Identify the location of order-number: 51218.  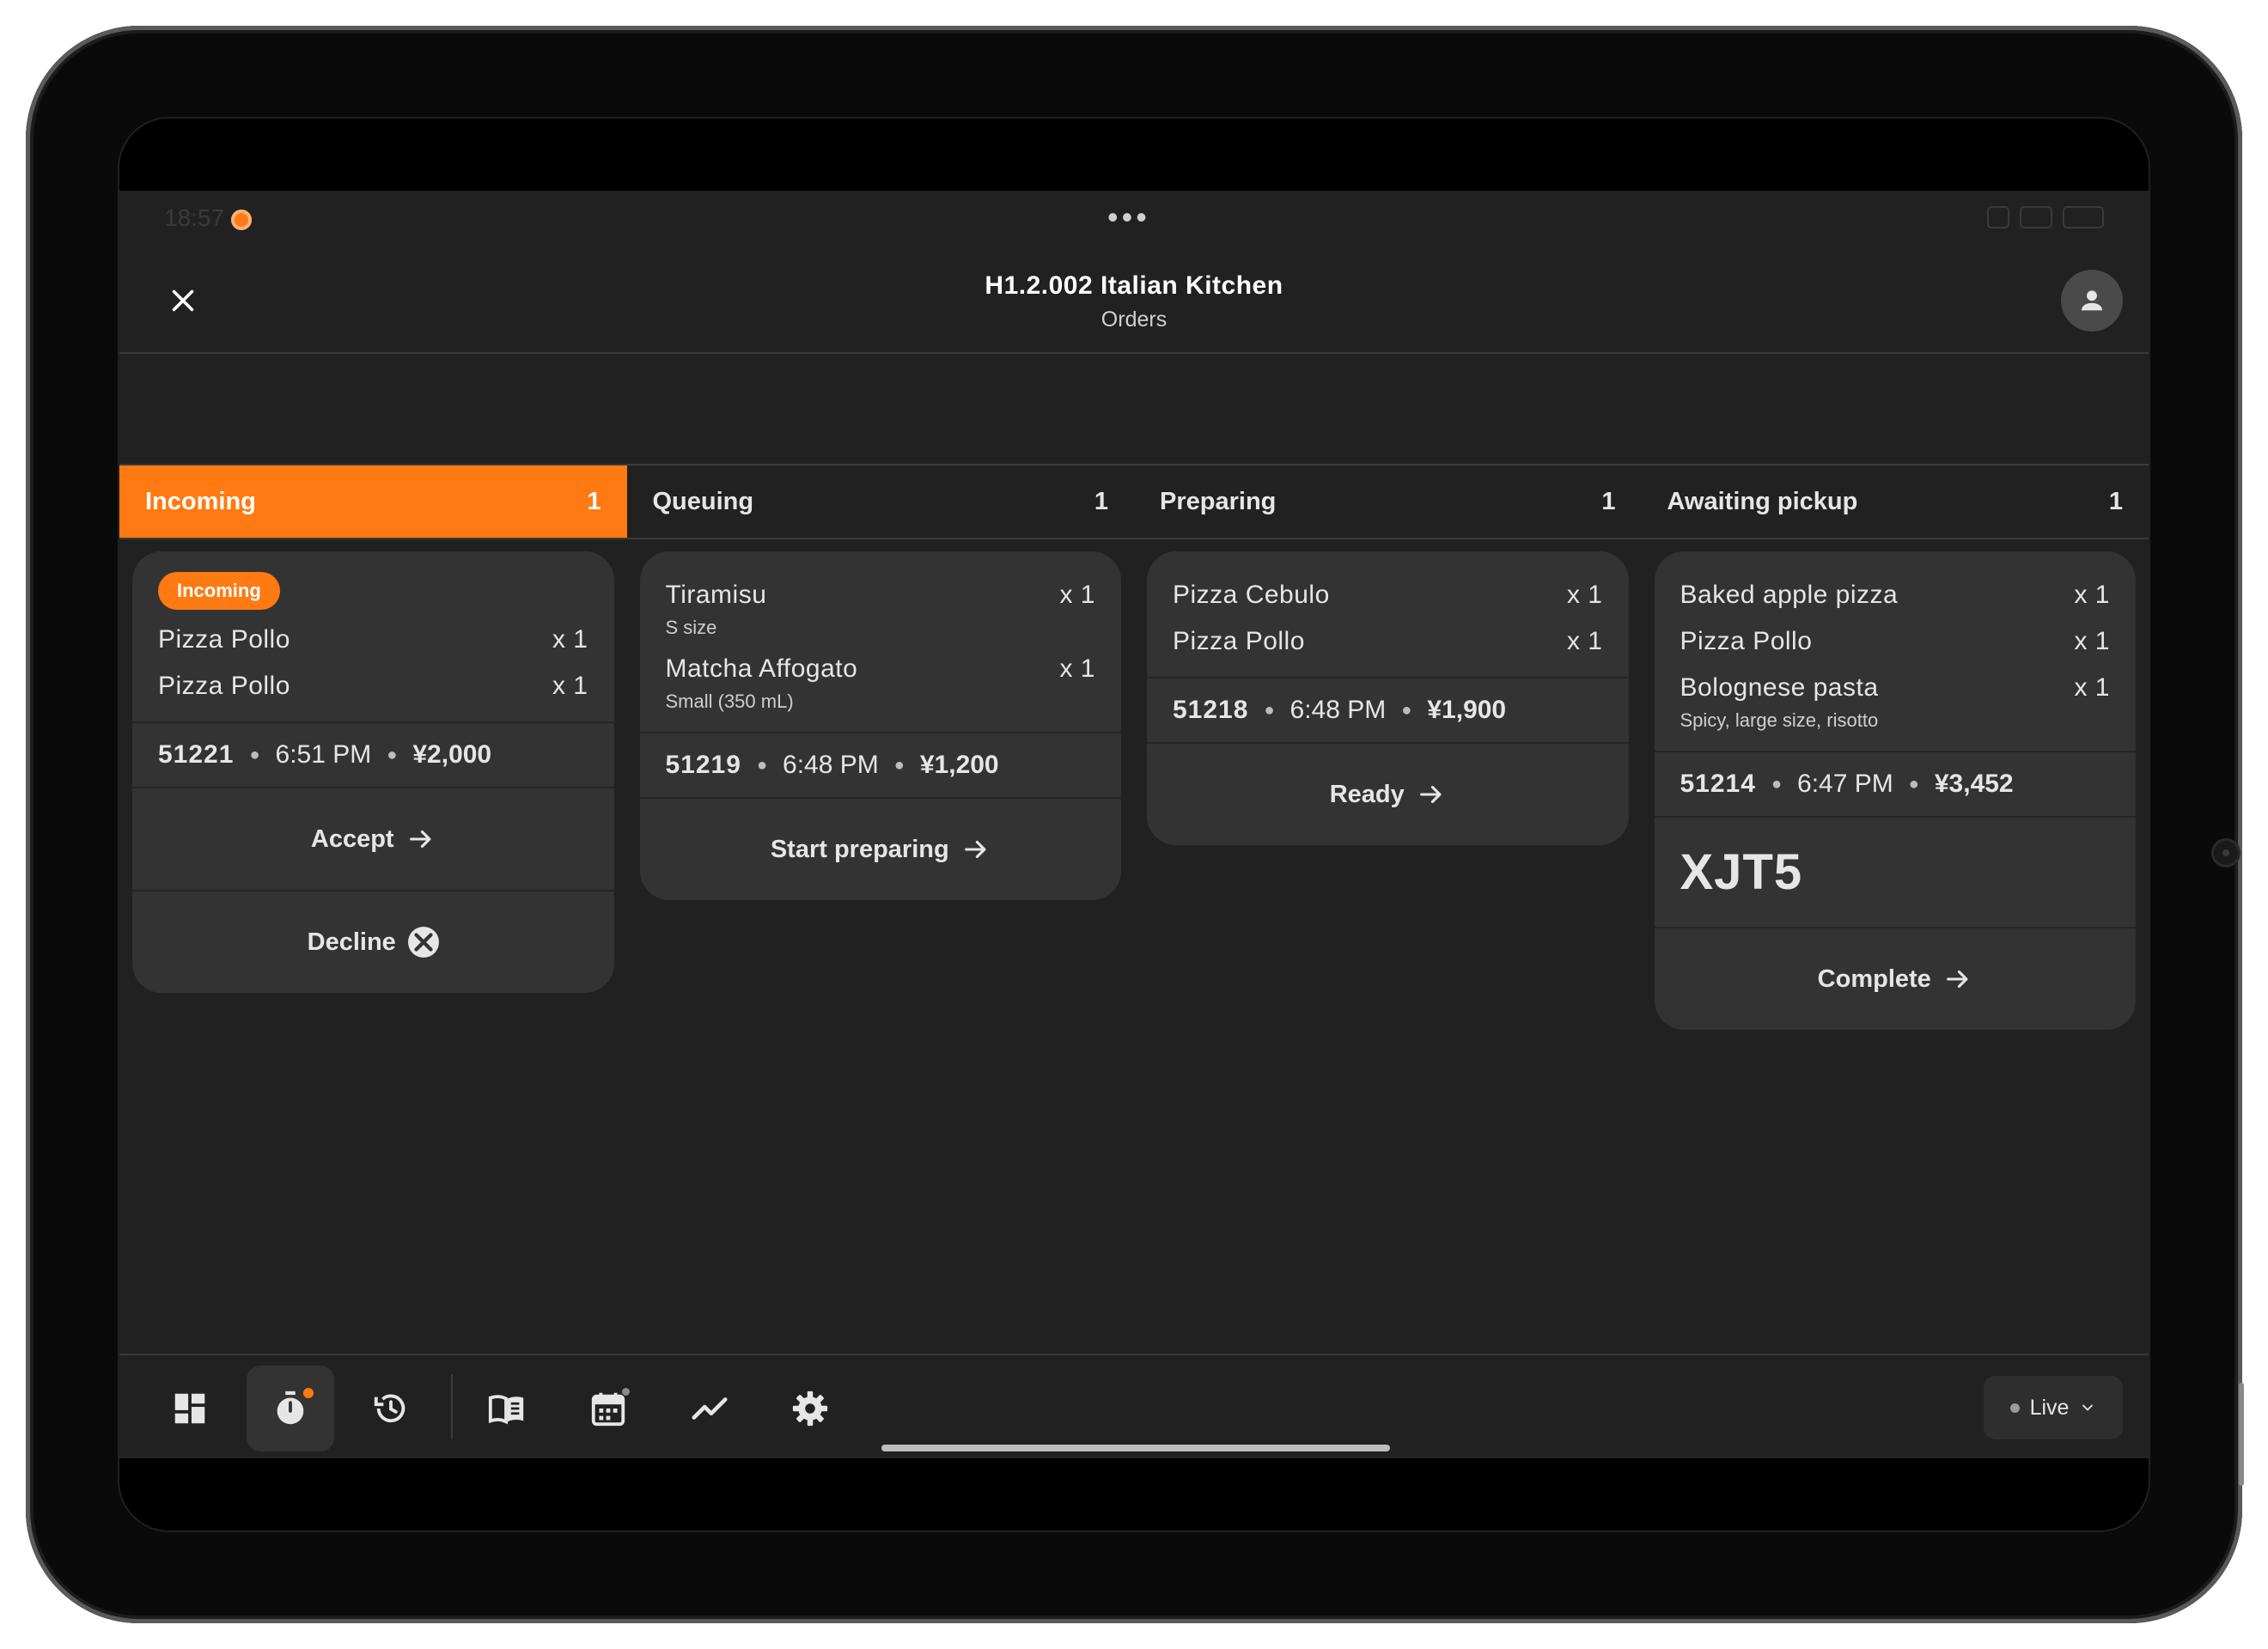
(1211, 710).